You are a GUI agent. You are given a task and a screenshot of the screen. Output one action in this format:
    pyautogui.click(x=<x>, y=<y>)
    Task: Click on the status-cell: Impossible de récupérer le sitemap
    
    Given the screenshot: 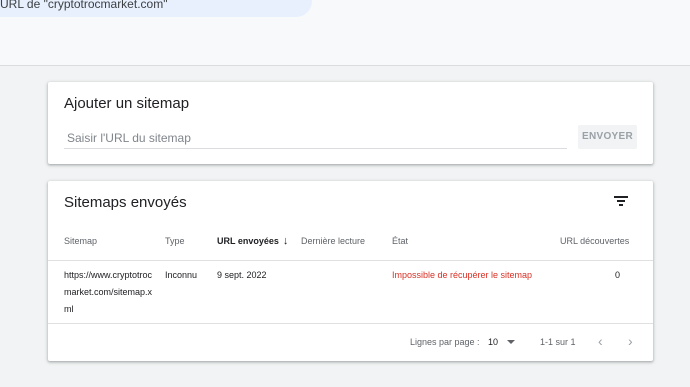 What is the action you would take?
    pyautogui.click(x=462, y=275)
    